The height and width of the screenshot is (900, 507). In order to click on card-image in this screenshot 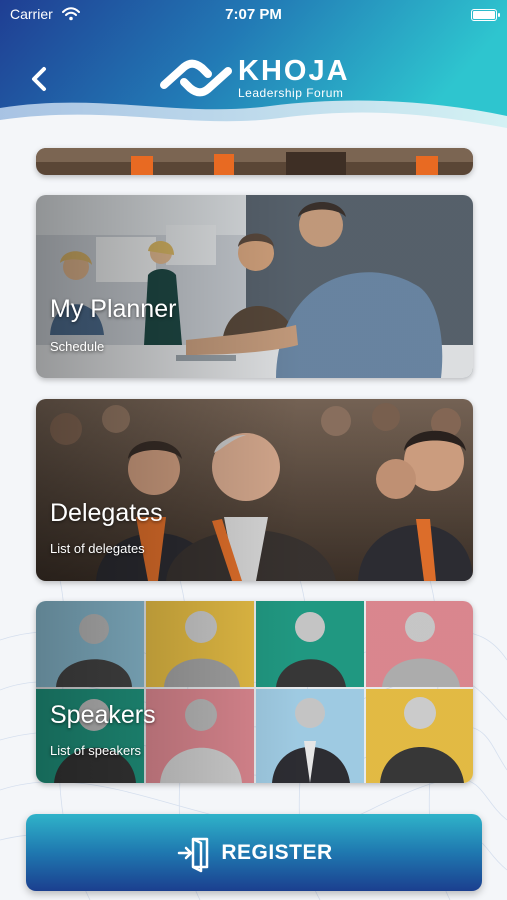, I will do `click(254, 161)`.